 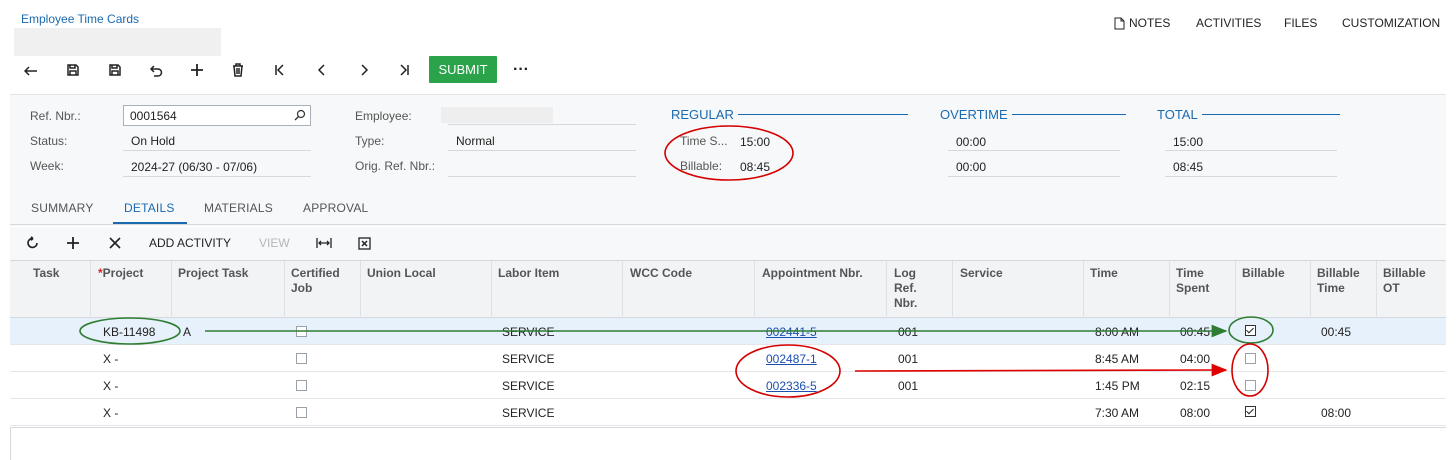 What do you see at coordinates (906, 303) in the screenshot?
I see `col-log-ref-line3: Nbr.` at bounding box center [906, 303].